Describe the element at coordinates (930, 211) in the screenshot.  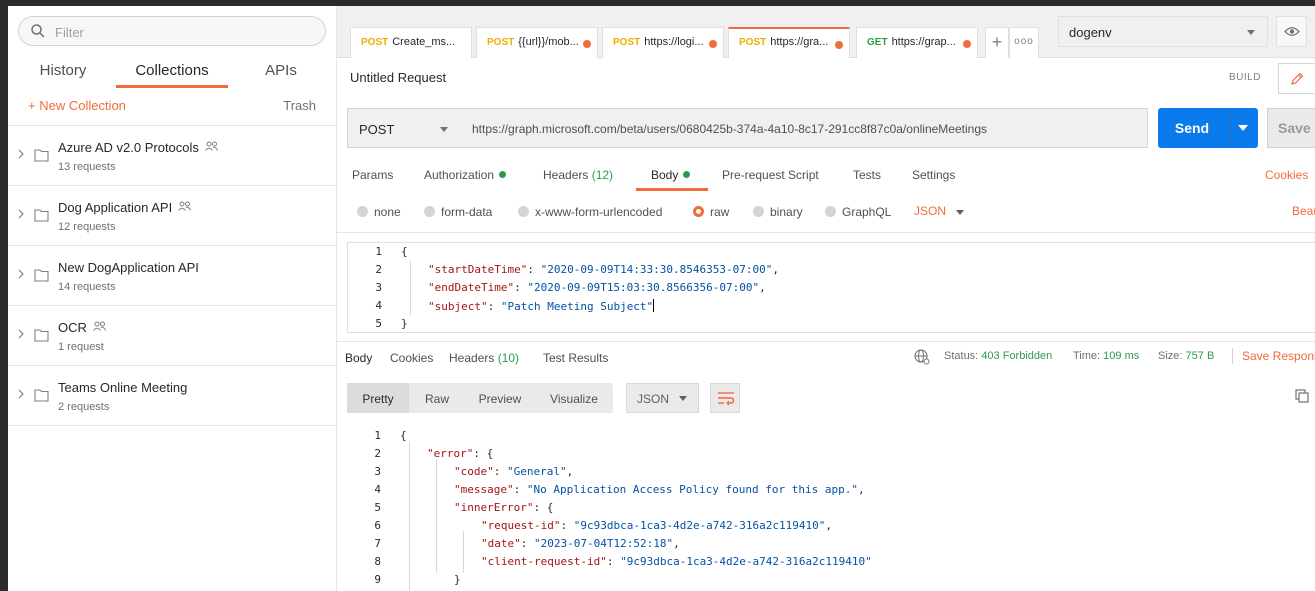
I see `raw-type-select: JSON` at that location.